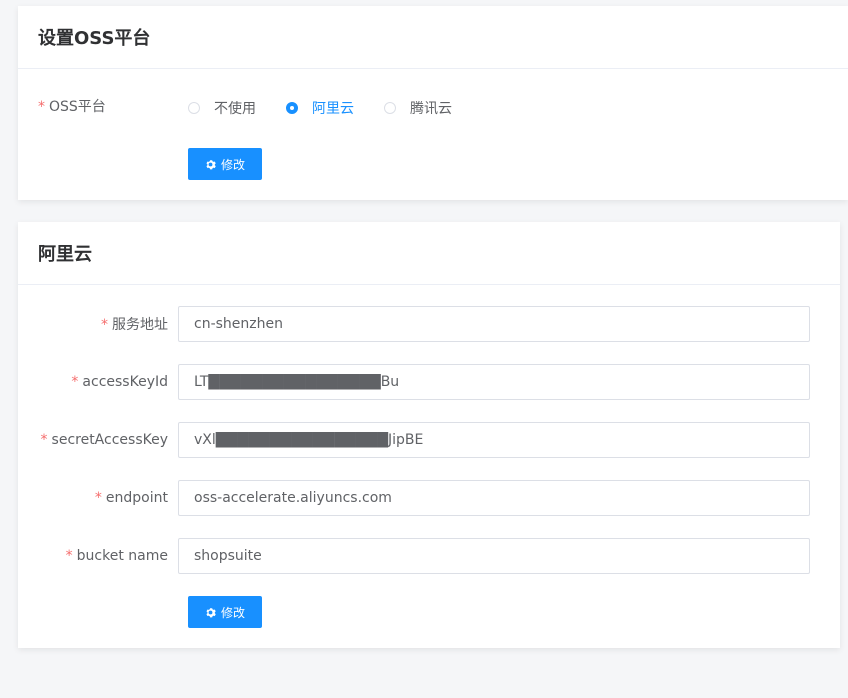  I want to click on access-key-id-row: * accessKeyId, so click(414, 382).